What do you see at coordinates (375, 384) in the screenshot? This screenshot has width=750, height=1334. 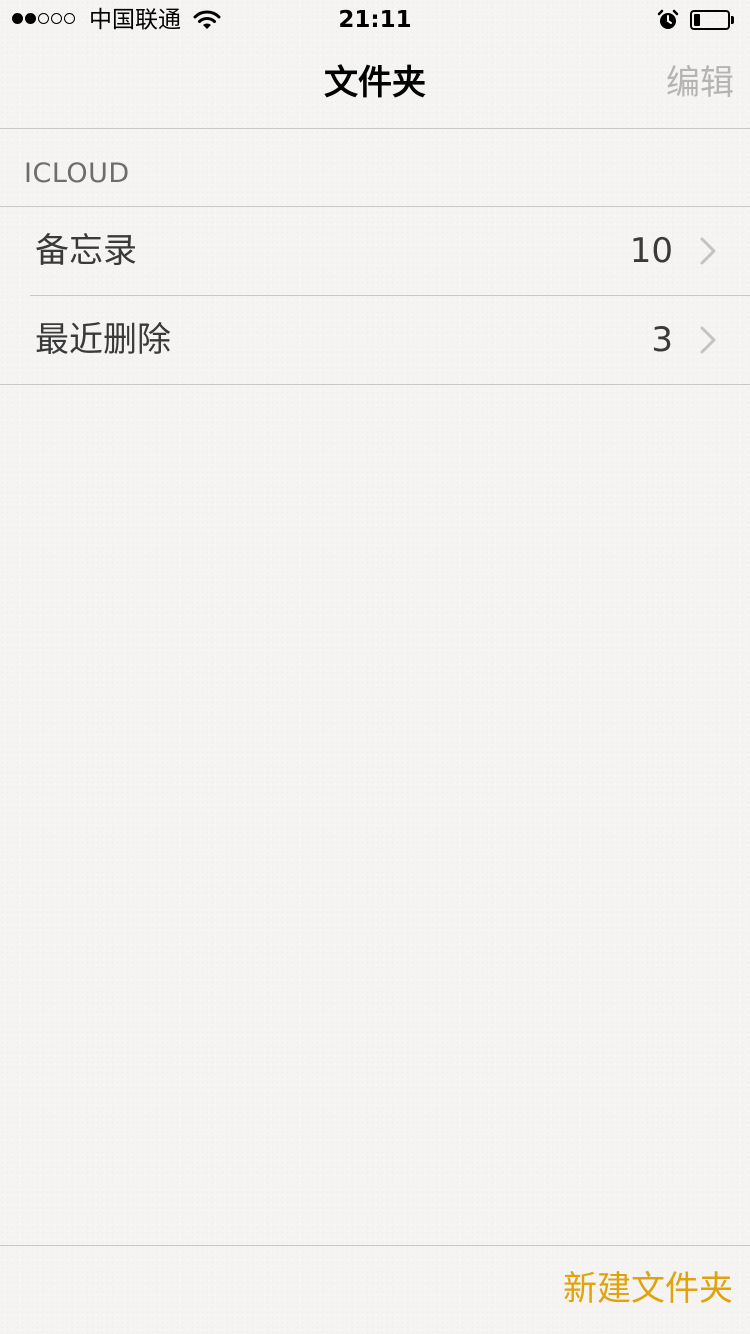 I see `divider` at bounding box center [375, 384].